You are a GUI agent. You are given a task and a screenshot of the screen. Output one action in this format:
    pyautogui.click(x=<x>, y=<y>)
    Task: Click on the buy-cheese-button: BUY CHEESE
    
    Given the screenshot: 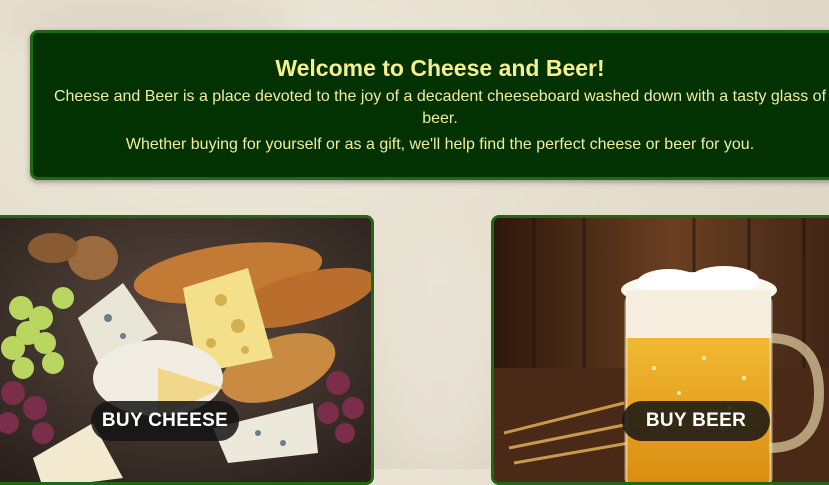 What is the action you would take?
    pyautogui.click(x=165, y=421)
    